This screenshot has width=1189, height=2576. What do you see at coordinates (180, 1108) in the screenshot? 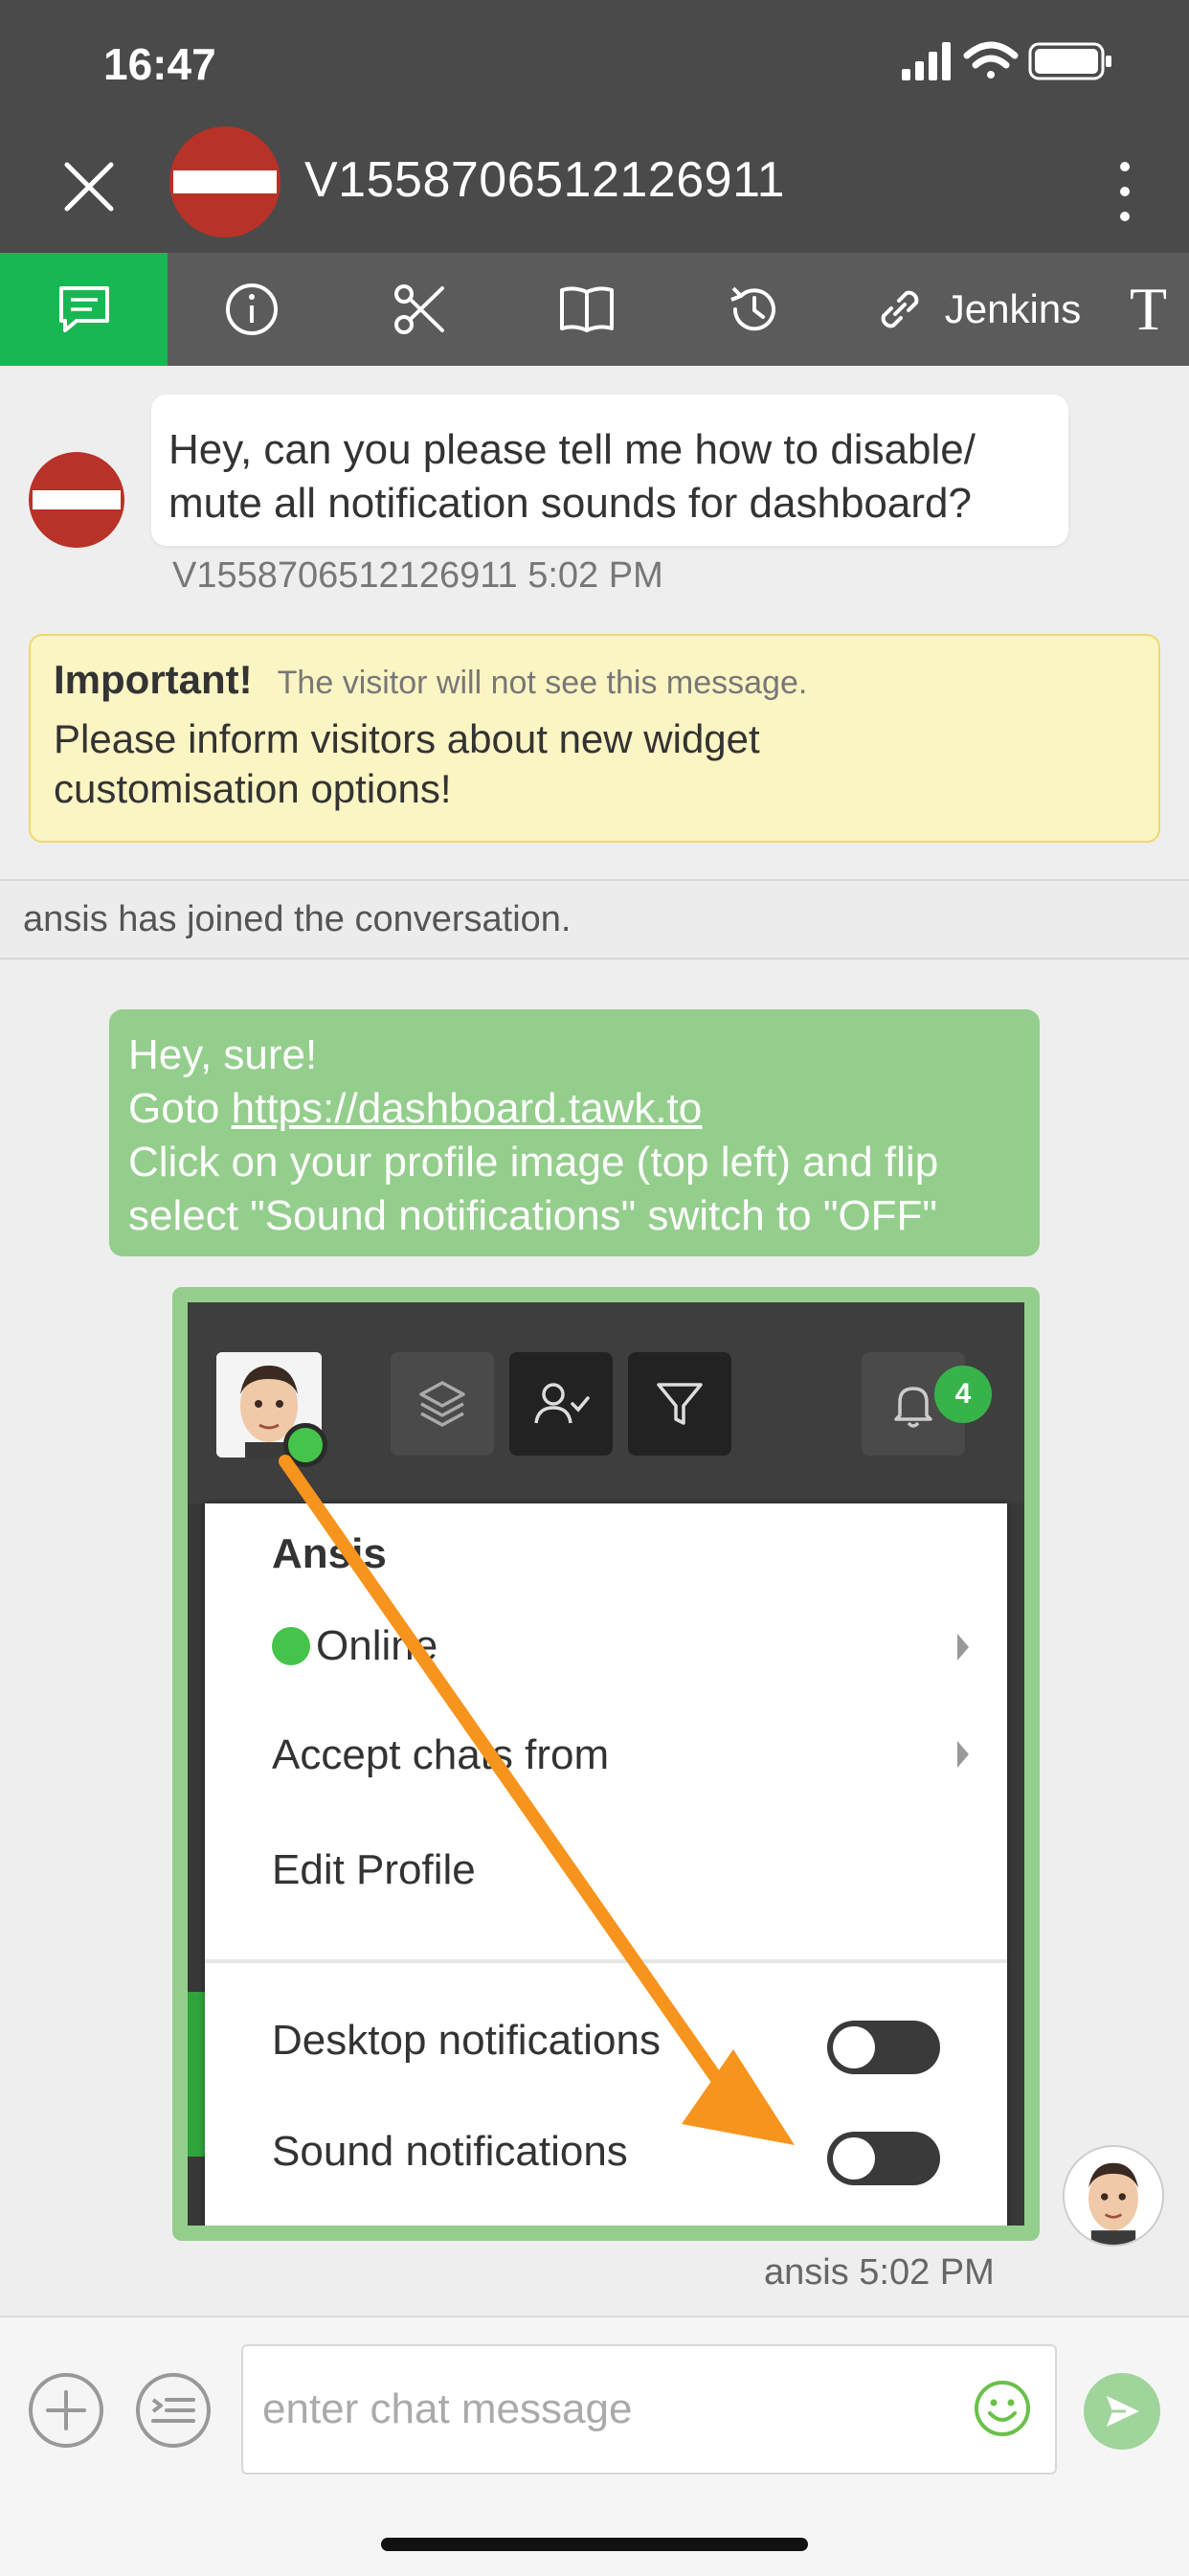
I see `agent-goto-text: Goto` at bounding box center [180, 1108].